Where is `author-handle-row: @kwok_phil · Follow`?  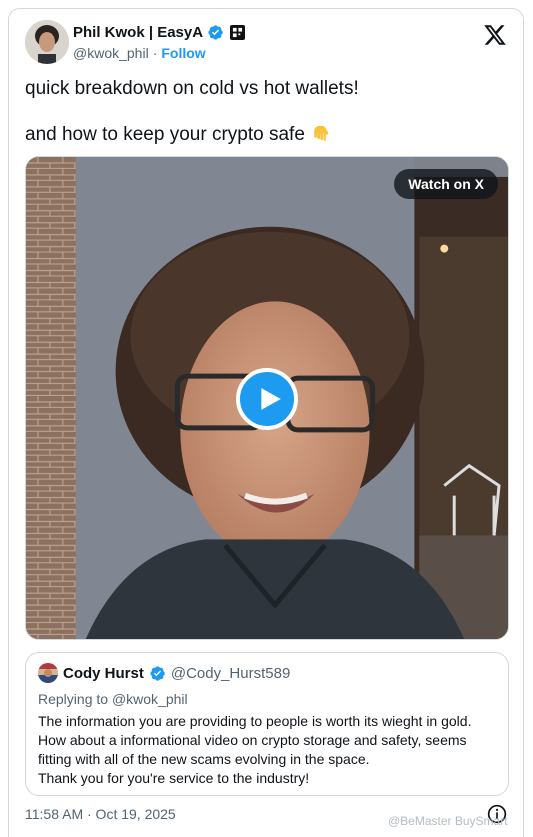
author-handle-row: @kwok_phil · Follow is located at coordinates (139, 53).